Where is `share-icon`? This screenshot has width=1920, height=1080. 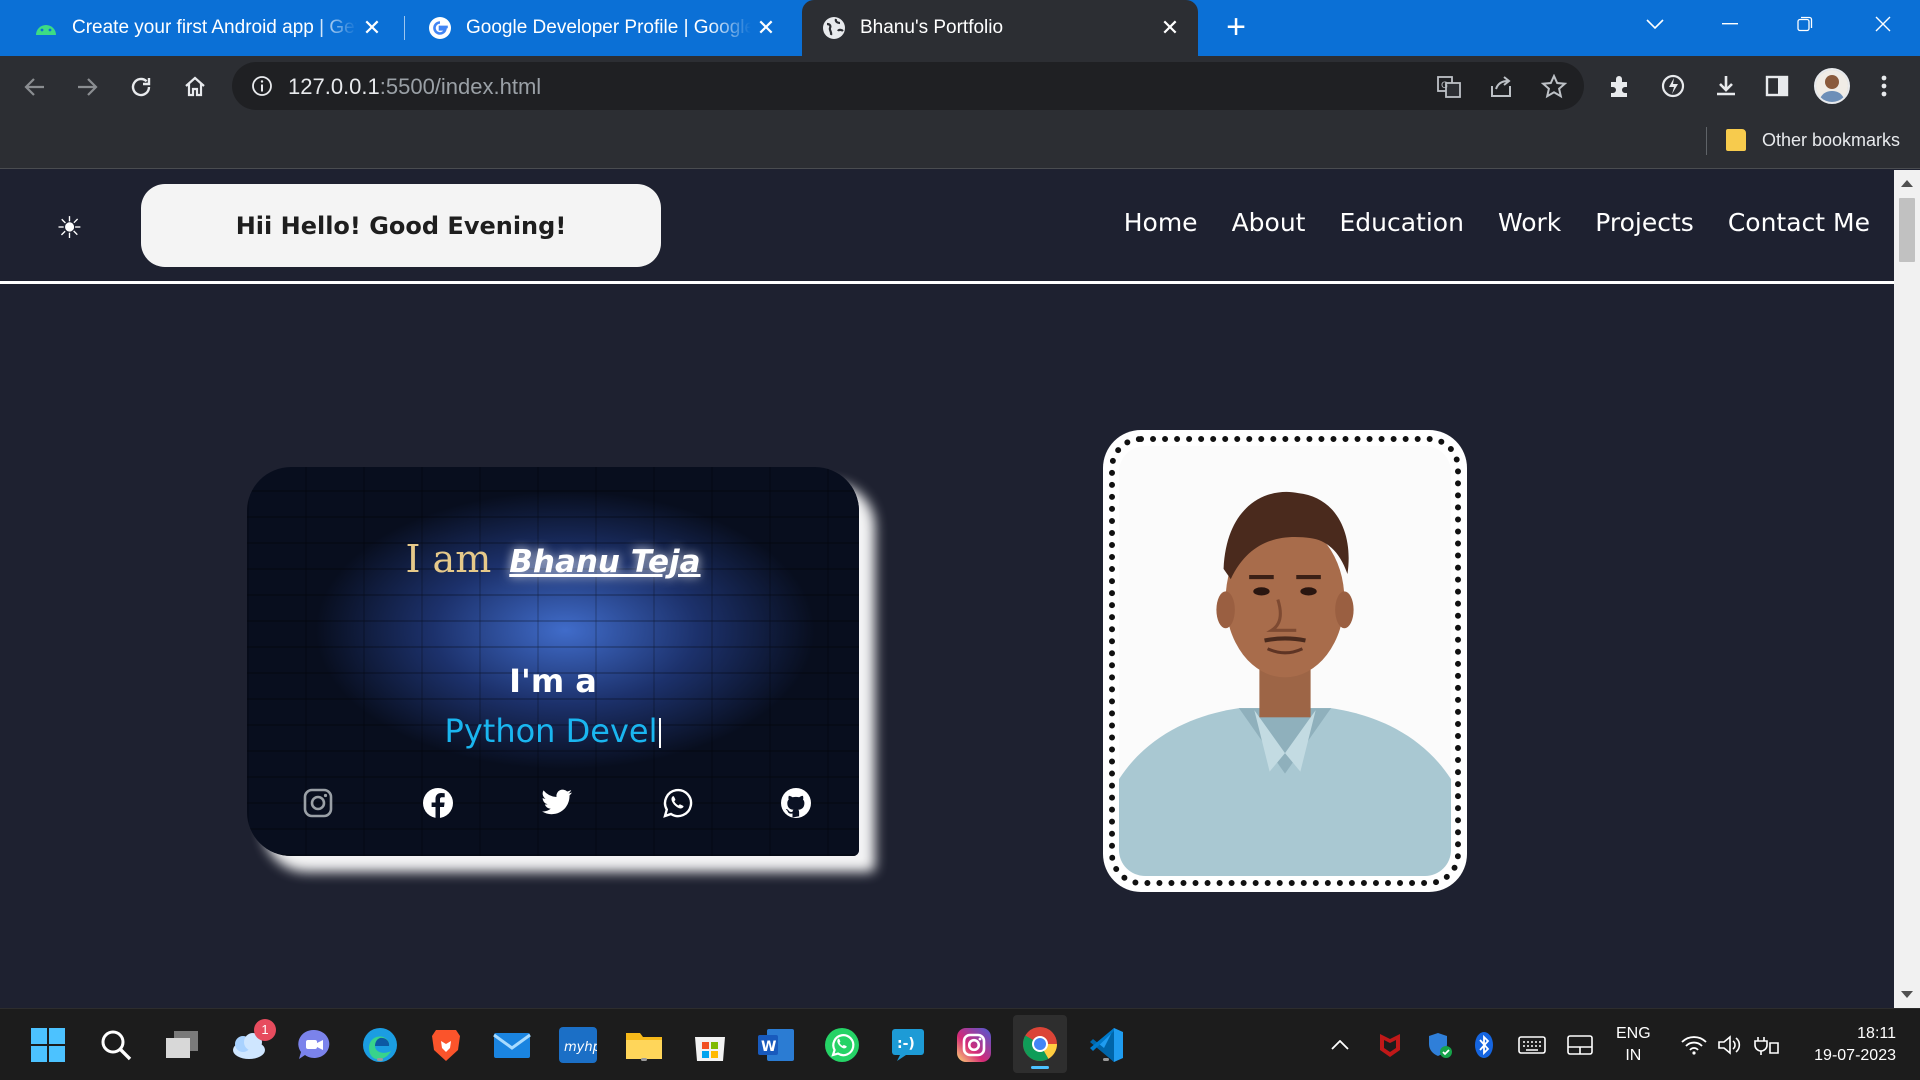
share-icon is located at coordinates (1501, 87).